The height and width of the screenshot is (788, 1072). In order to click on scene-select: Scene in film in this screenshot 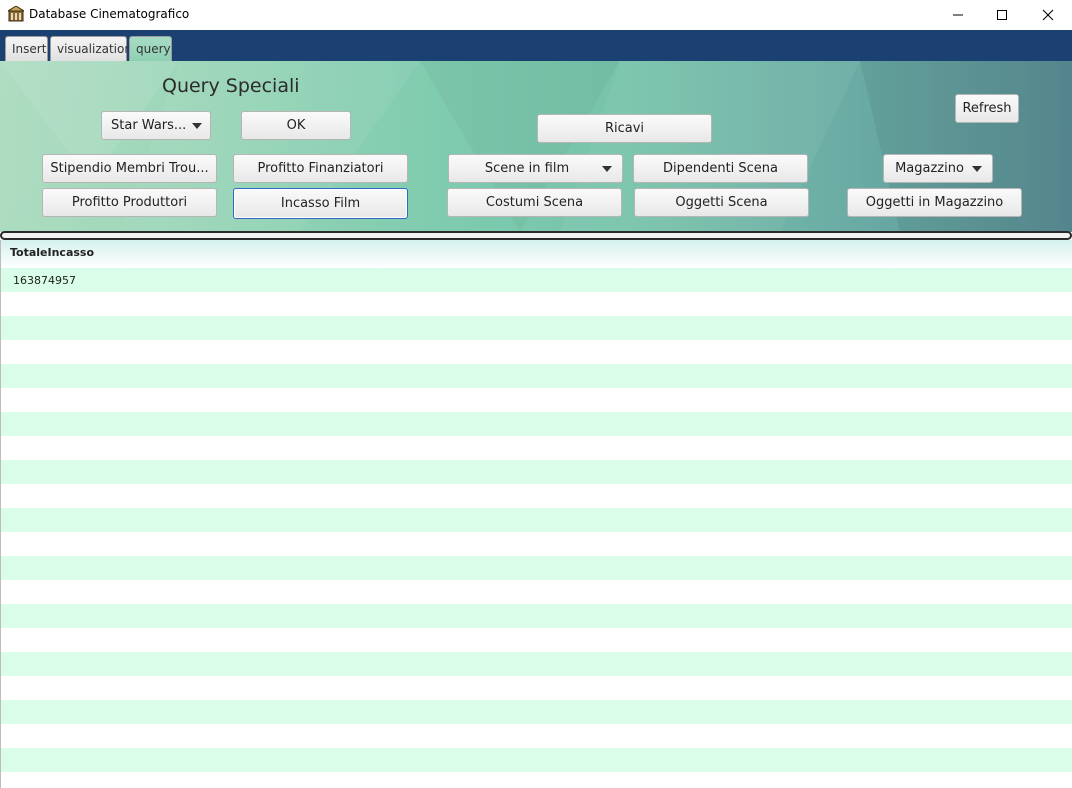, I will do `click(535, 168)`.